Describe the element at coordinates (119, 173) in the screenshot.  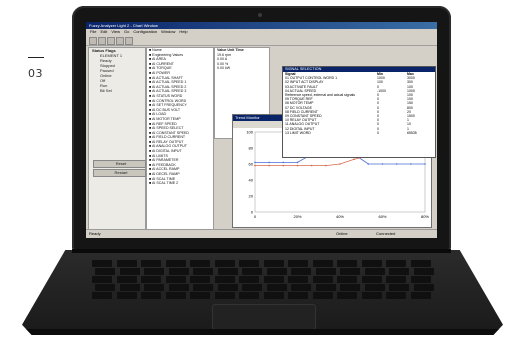
I see `restart-button: Restart` at that location.